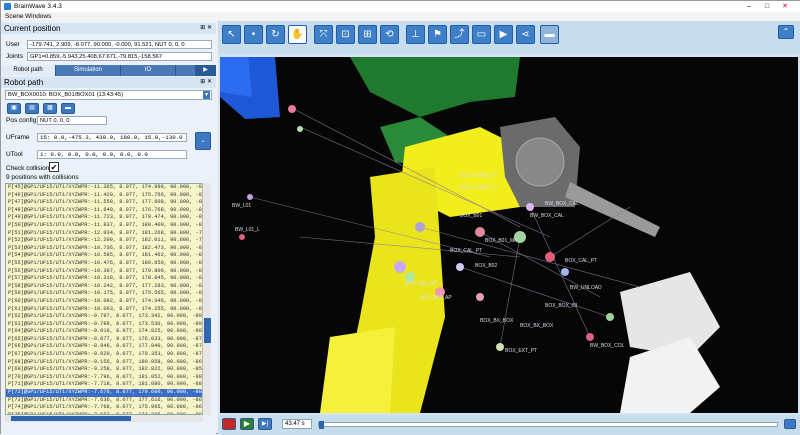 The height and width of the screenshot is (435, 800). Describe the element at coordinates (503, 34) in the screenshot. I see `play-path-icon: ▶` at that location.